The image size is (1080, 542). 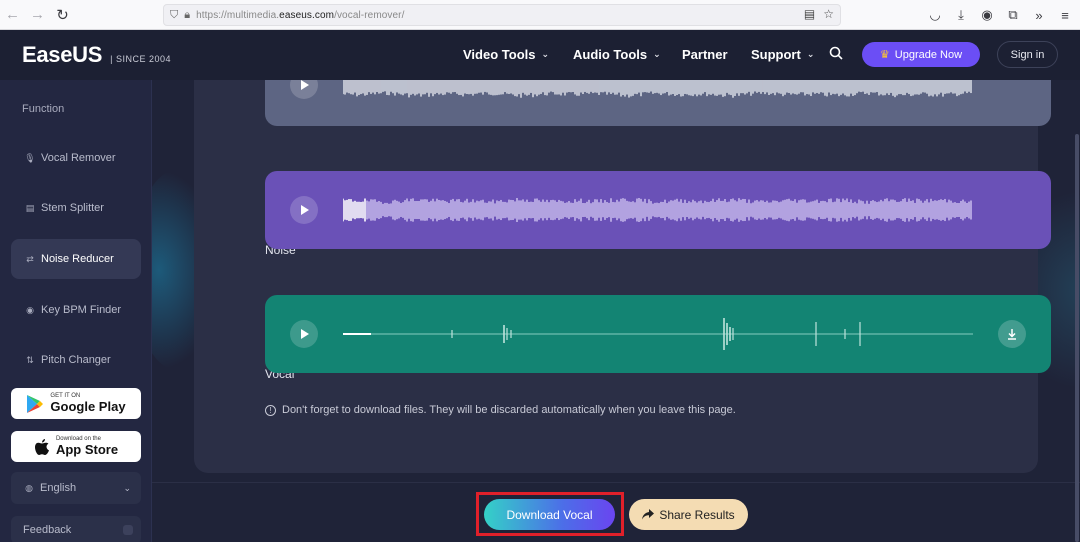 What do you see at coordinates (884, 55) in the screenshot?
I see `crown-icon: ♛` at bounding box center [884, 55].